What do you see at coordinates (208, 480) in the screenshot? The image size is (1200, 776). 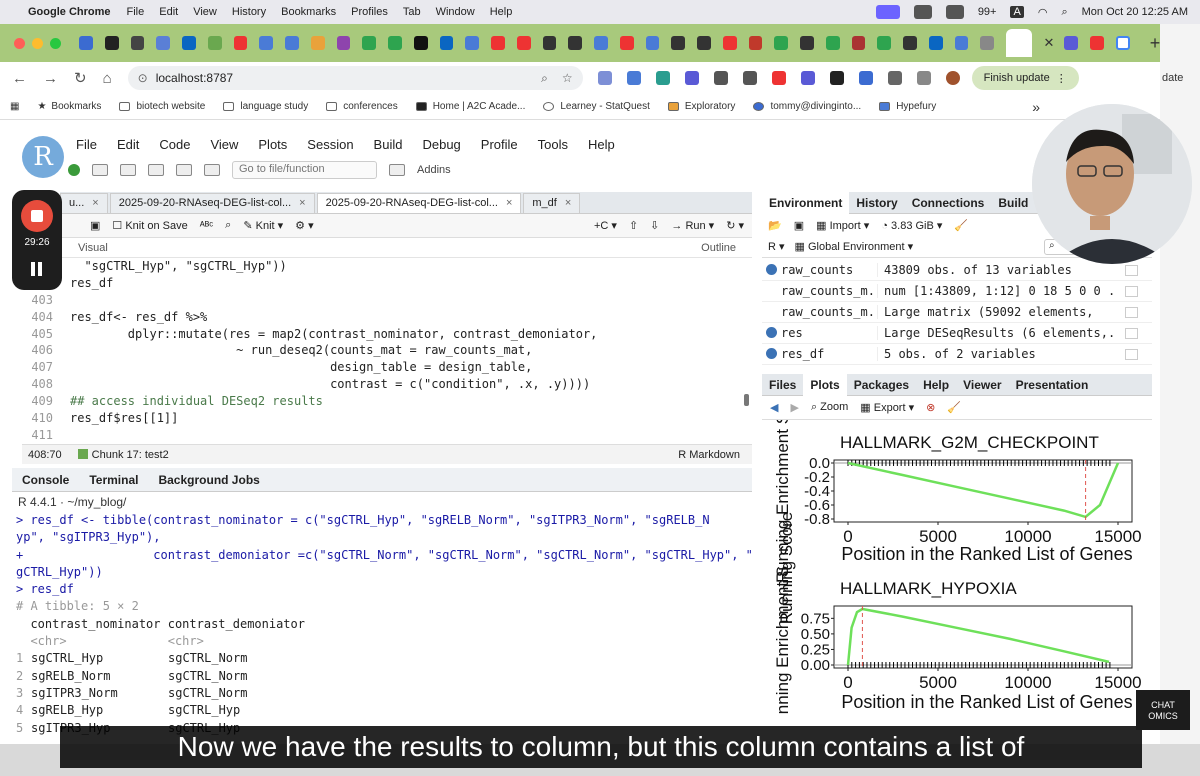 I see `tab-background-jobs: Background Jobs` at bounding box center [208, 480].